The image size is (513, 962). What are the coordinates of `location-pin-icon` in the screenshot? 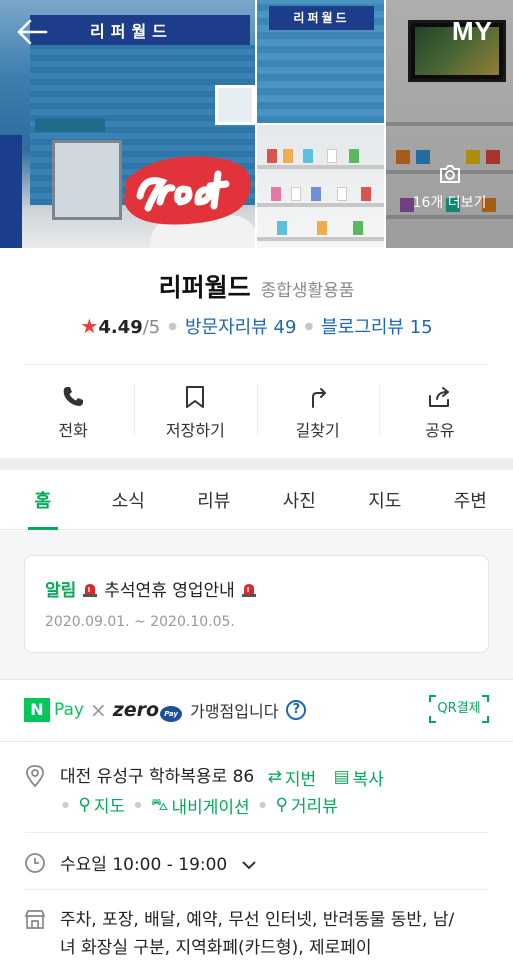 It's located at (35, 776).